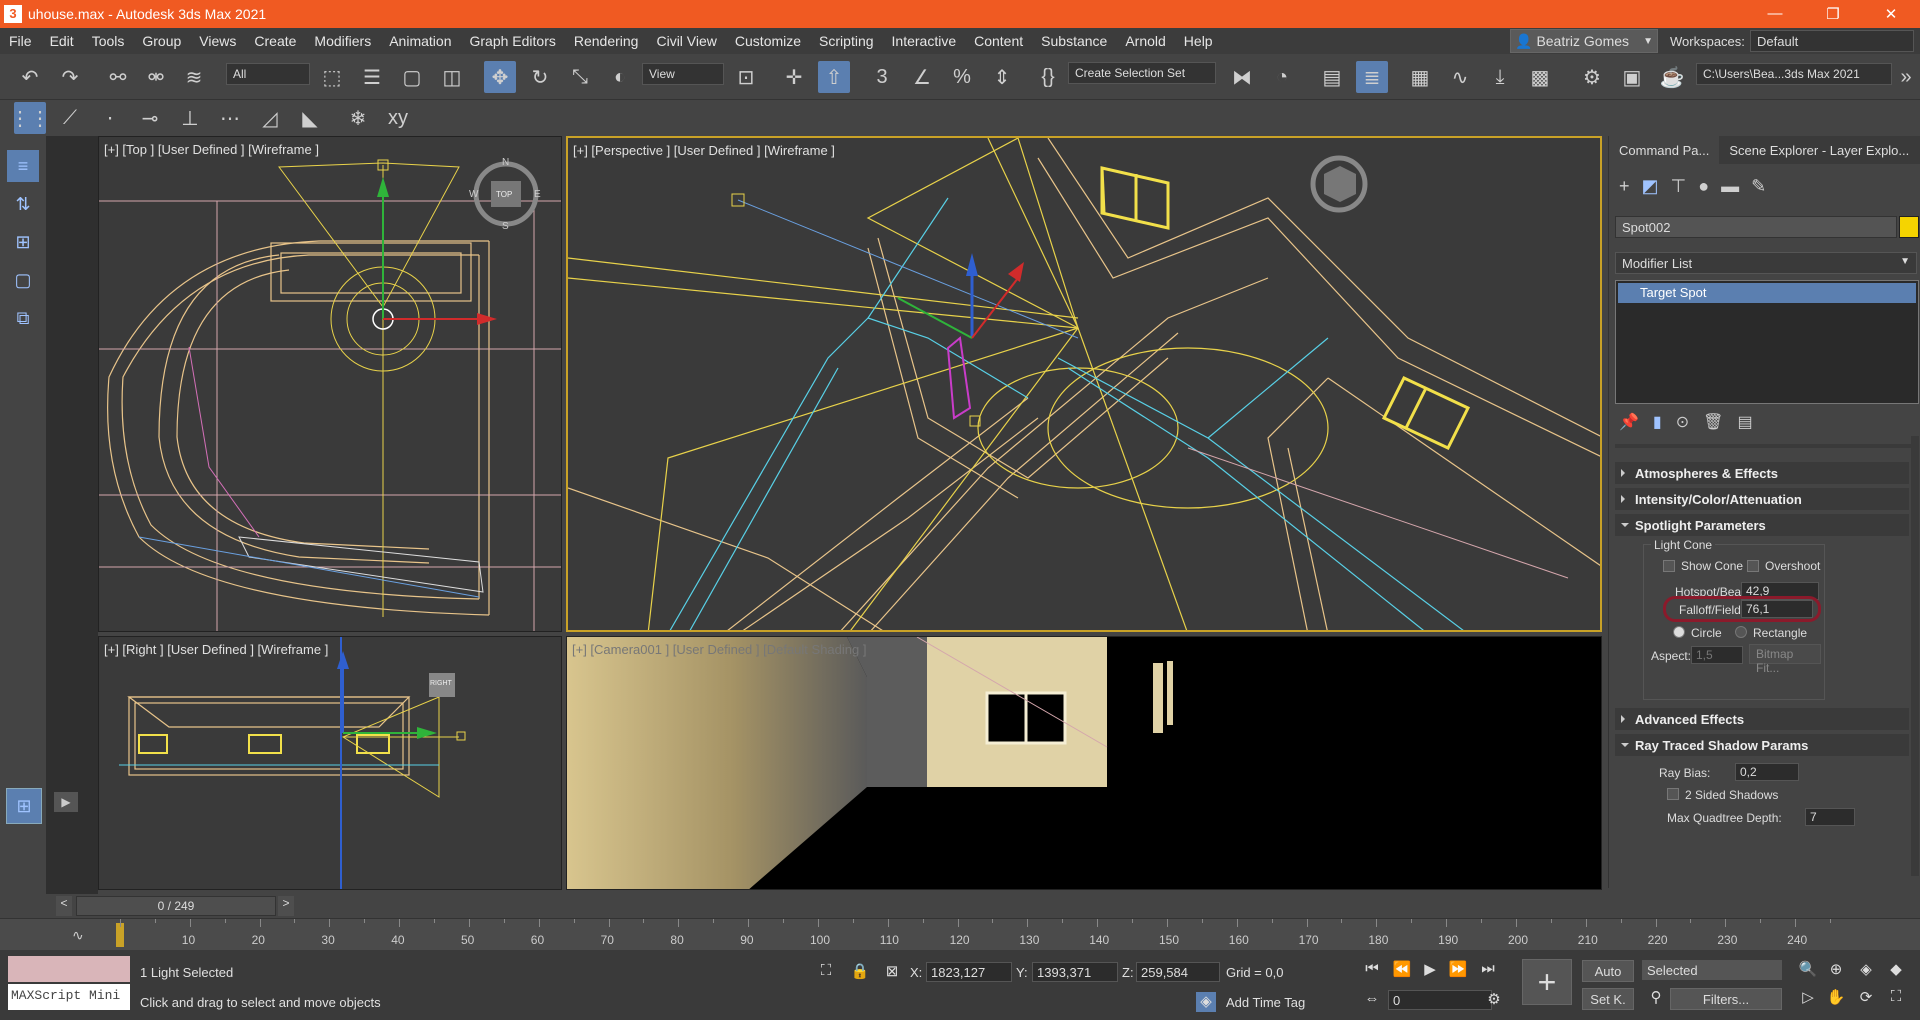 The height and width of the screenshot is (1020, 1920). I want to click on menu-modifiers: Modifiers, so click(342, 41).